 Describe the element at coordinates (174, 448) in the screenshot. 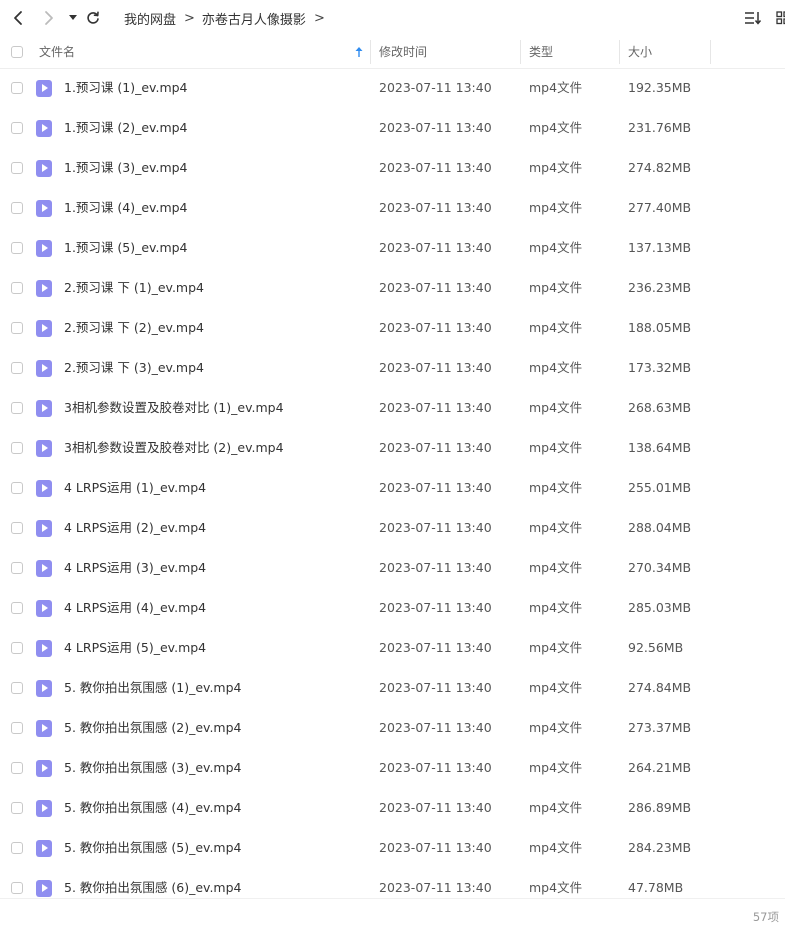

I see `file-name: 3相机参数设置及胶卷对比 (2)_ev.mp4` at that location.